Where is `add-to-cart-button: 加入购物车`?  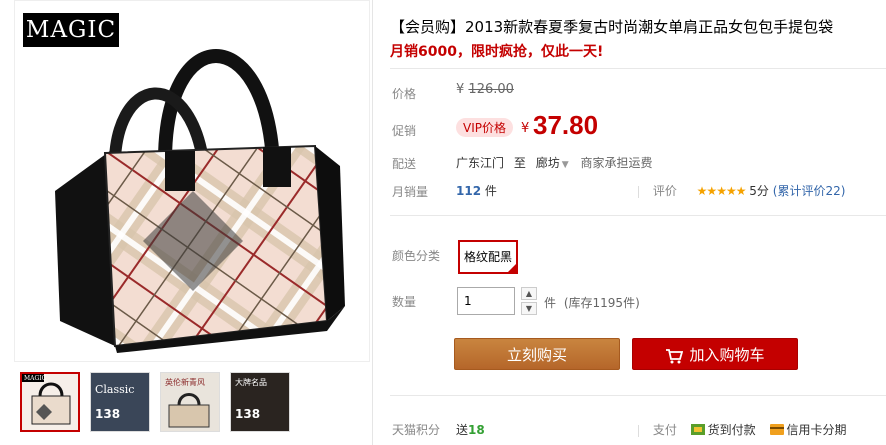
add-to-cart-button: 加入购物车 is located at coordinates (715, 354).